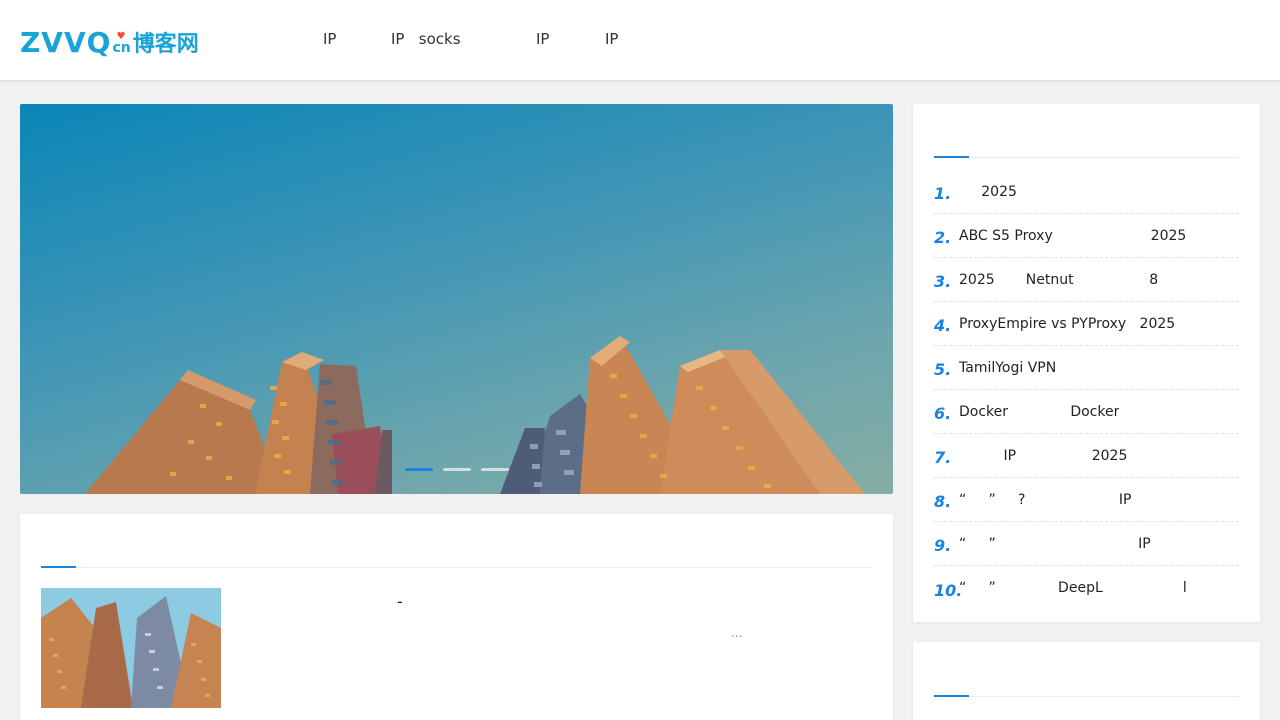 This screenshot has height=720, width=1280. I want to click on hero-image, so click(475, 415).